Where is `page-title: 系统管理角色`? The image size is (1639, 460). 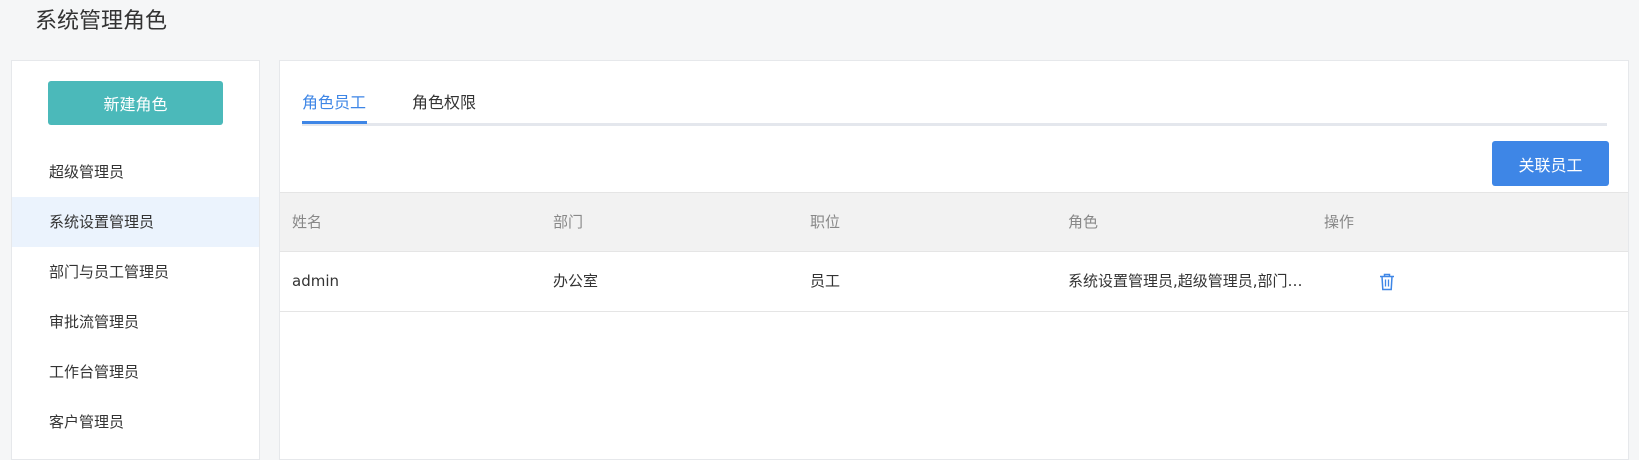 page-title: 系统管理角色 is located at coordinates (101, 21).